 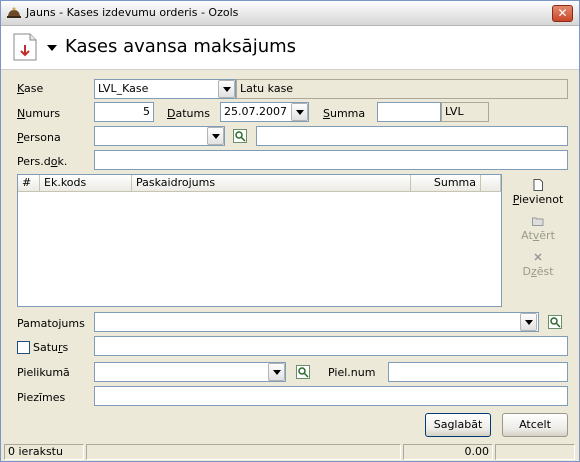 What do you see at coordinates (123, 88) in the screenshot?
I see `kase-value: LVL_Kase` at bounding box center [123, 88].